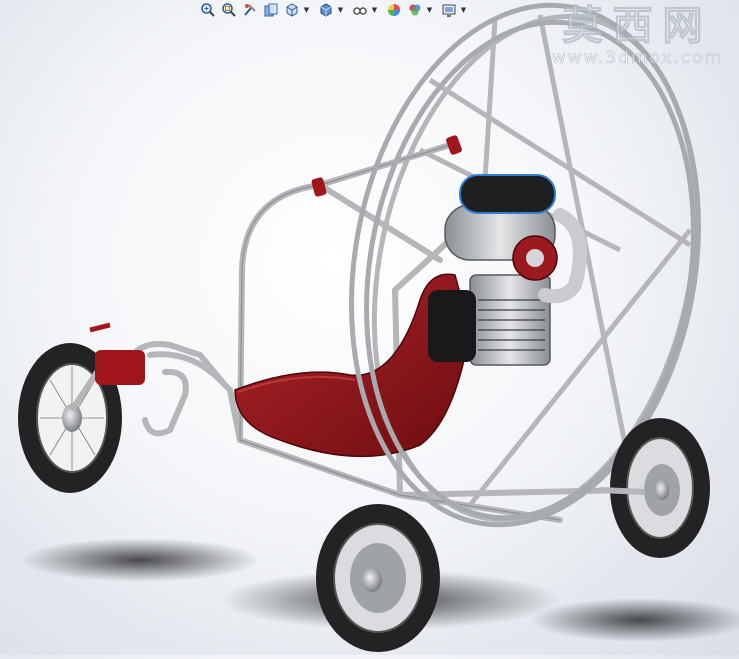 This screenshot has width=739, height=659. Describe the element at coordinates (507, 270) in the screenshot. I see `engine` at that location.